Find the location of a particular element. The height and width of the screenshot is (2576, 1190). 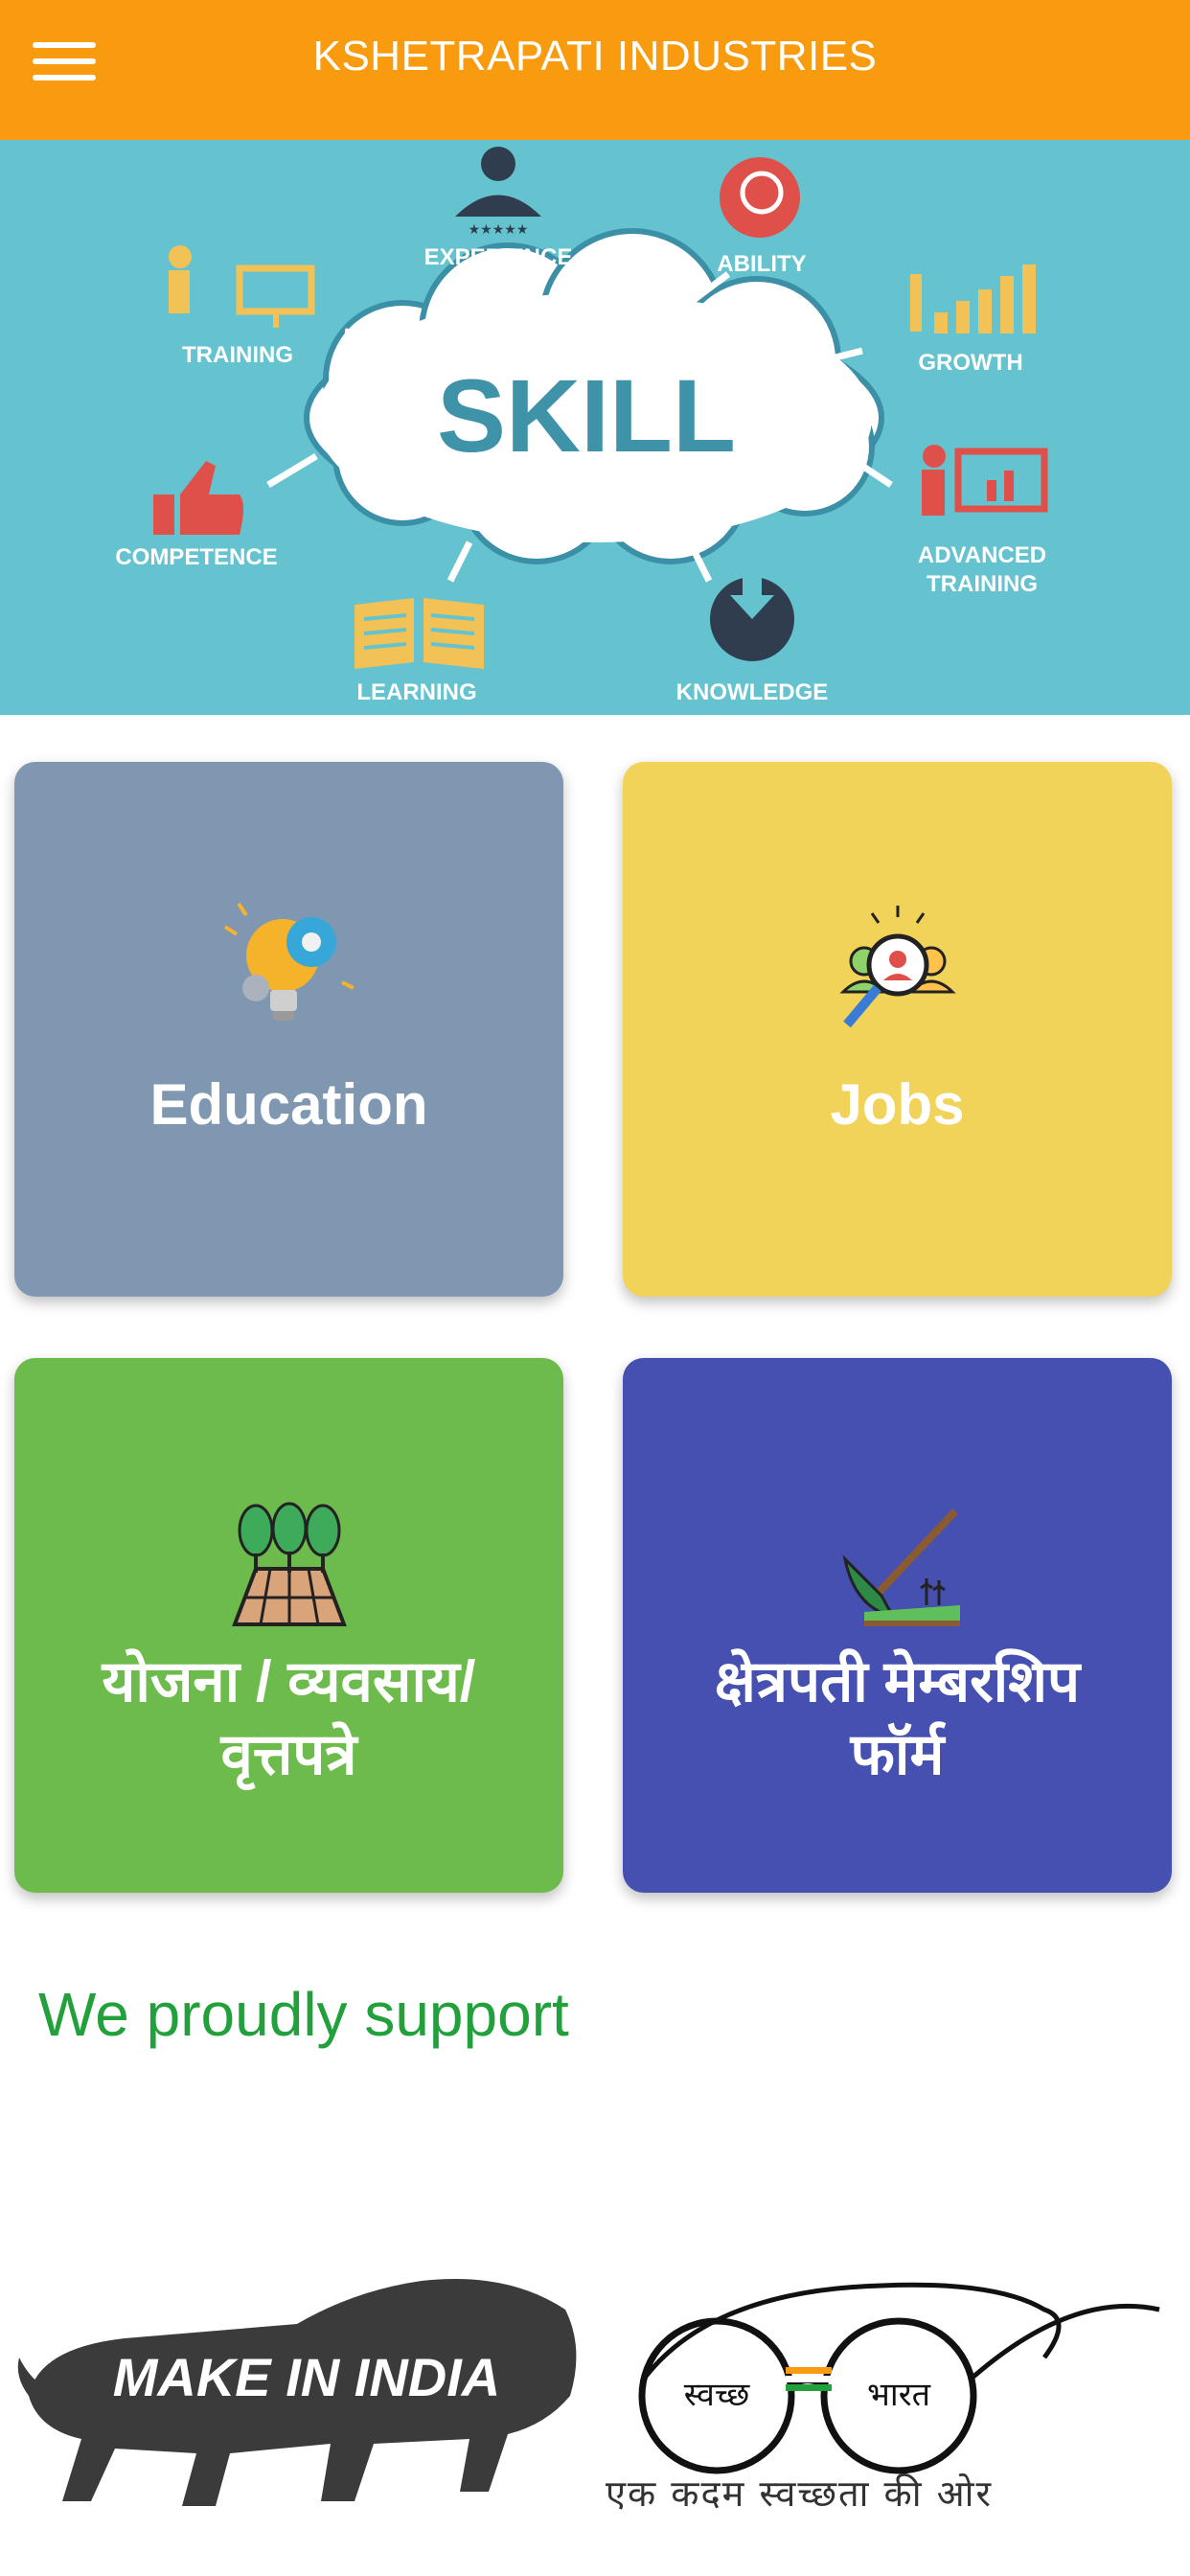

hoe-crop-icon is located at coordinates (898, 1564).